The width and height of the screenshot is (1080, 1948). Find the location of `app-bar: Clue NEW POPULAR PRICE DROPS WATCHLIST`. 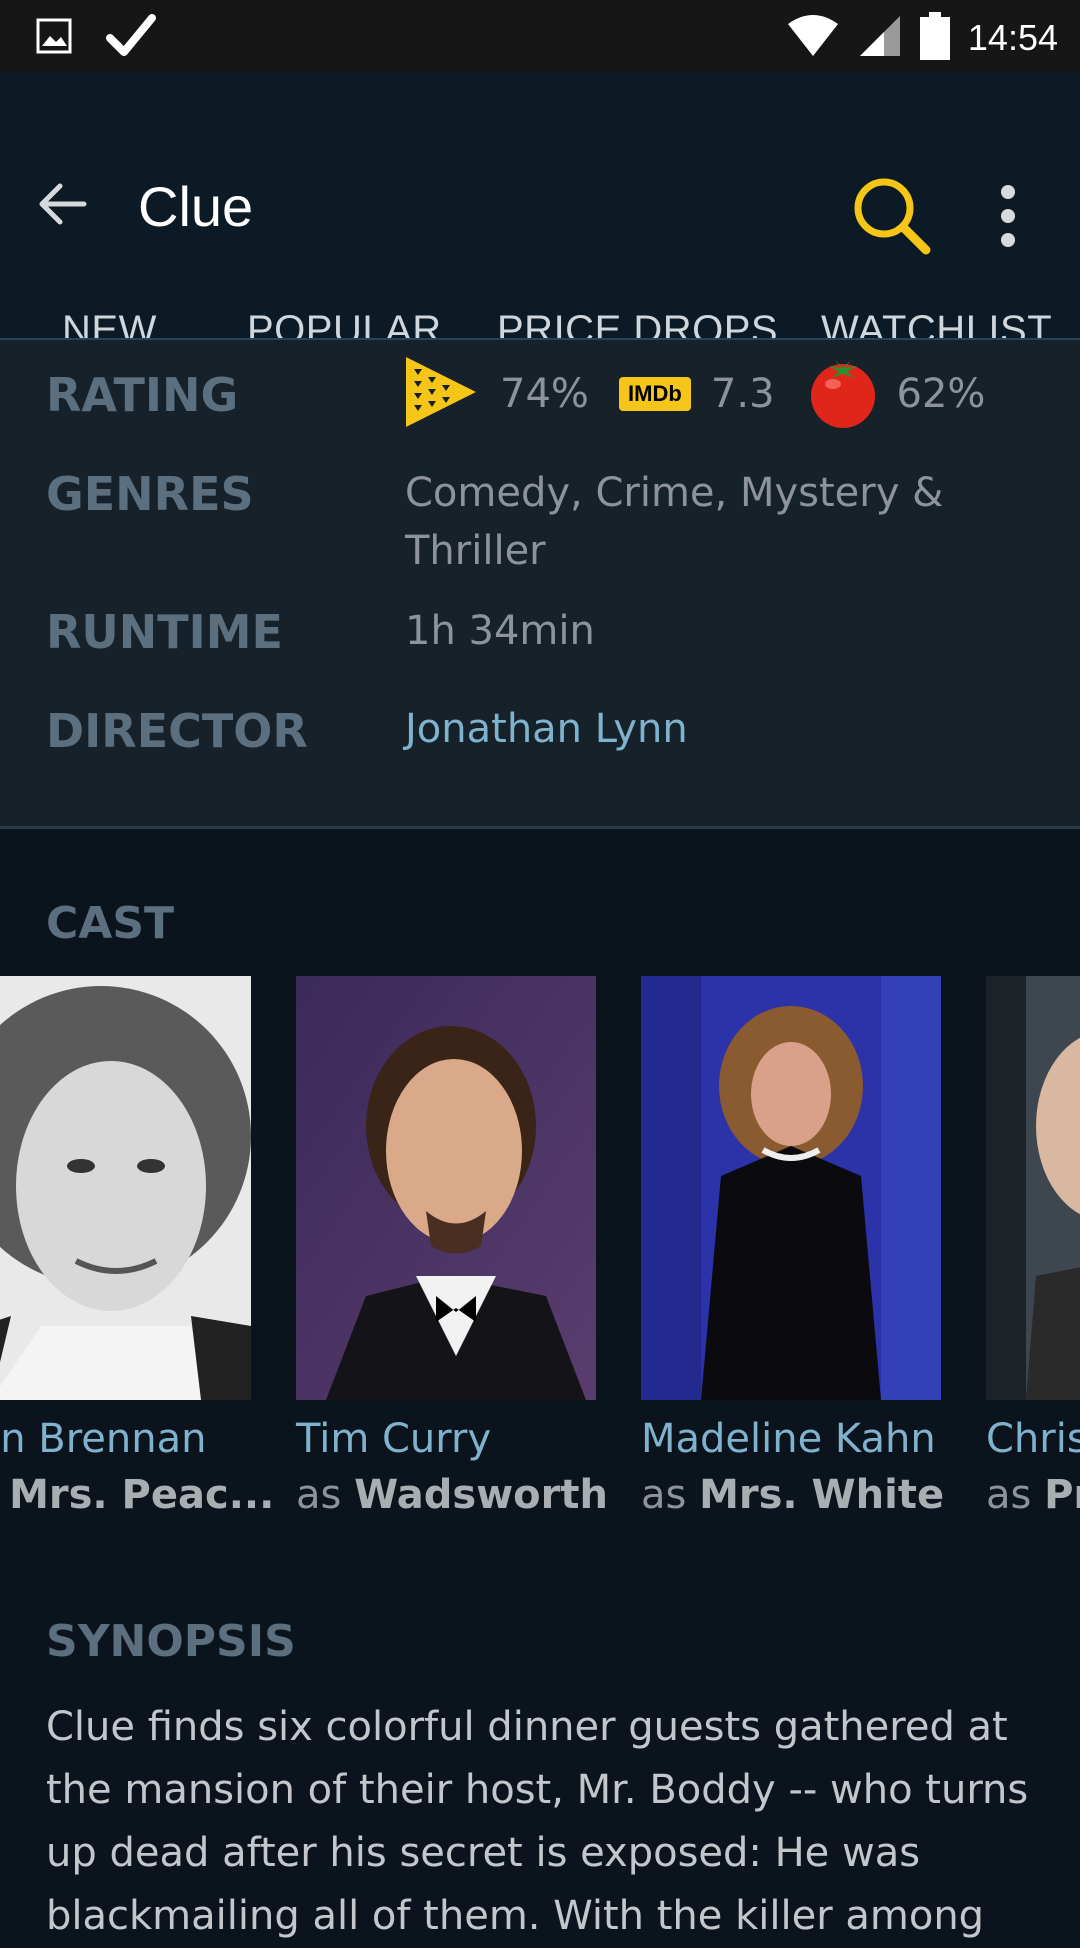

app-bar: Clue NEW POPULAR PRICE DROPS WATCHLIST is located at coordinates (540, 212).